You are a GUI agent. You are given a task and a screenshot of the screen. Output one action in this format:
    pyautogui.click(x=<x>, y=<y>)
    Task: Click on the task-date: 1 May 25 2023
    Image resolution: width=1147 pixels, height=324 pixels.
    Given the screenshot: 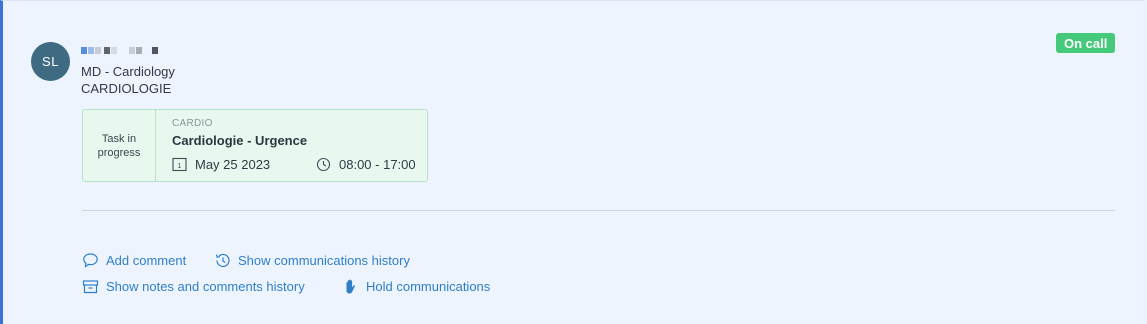 What is the action you would take?
    pyautogui.click(x=221, y=164)
    